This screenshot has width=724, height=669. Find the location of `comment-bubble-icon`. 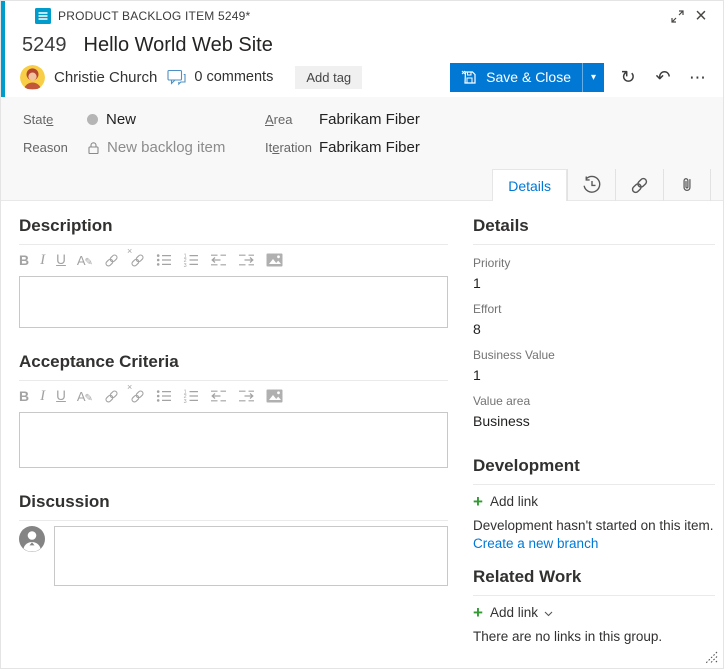

comment-bubble-icon is located at coordinates (176, 77).